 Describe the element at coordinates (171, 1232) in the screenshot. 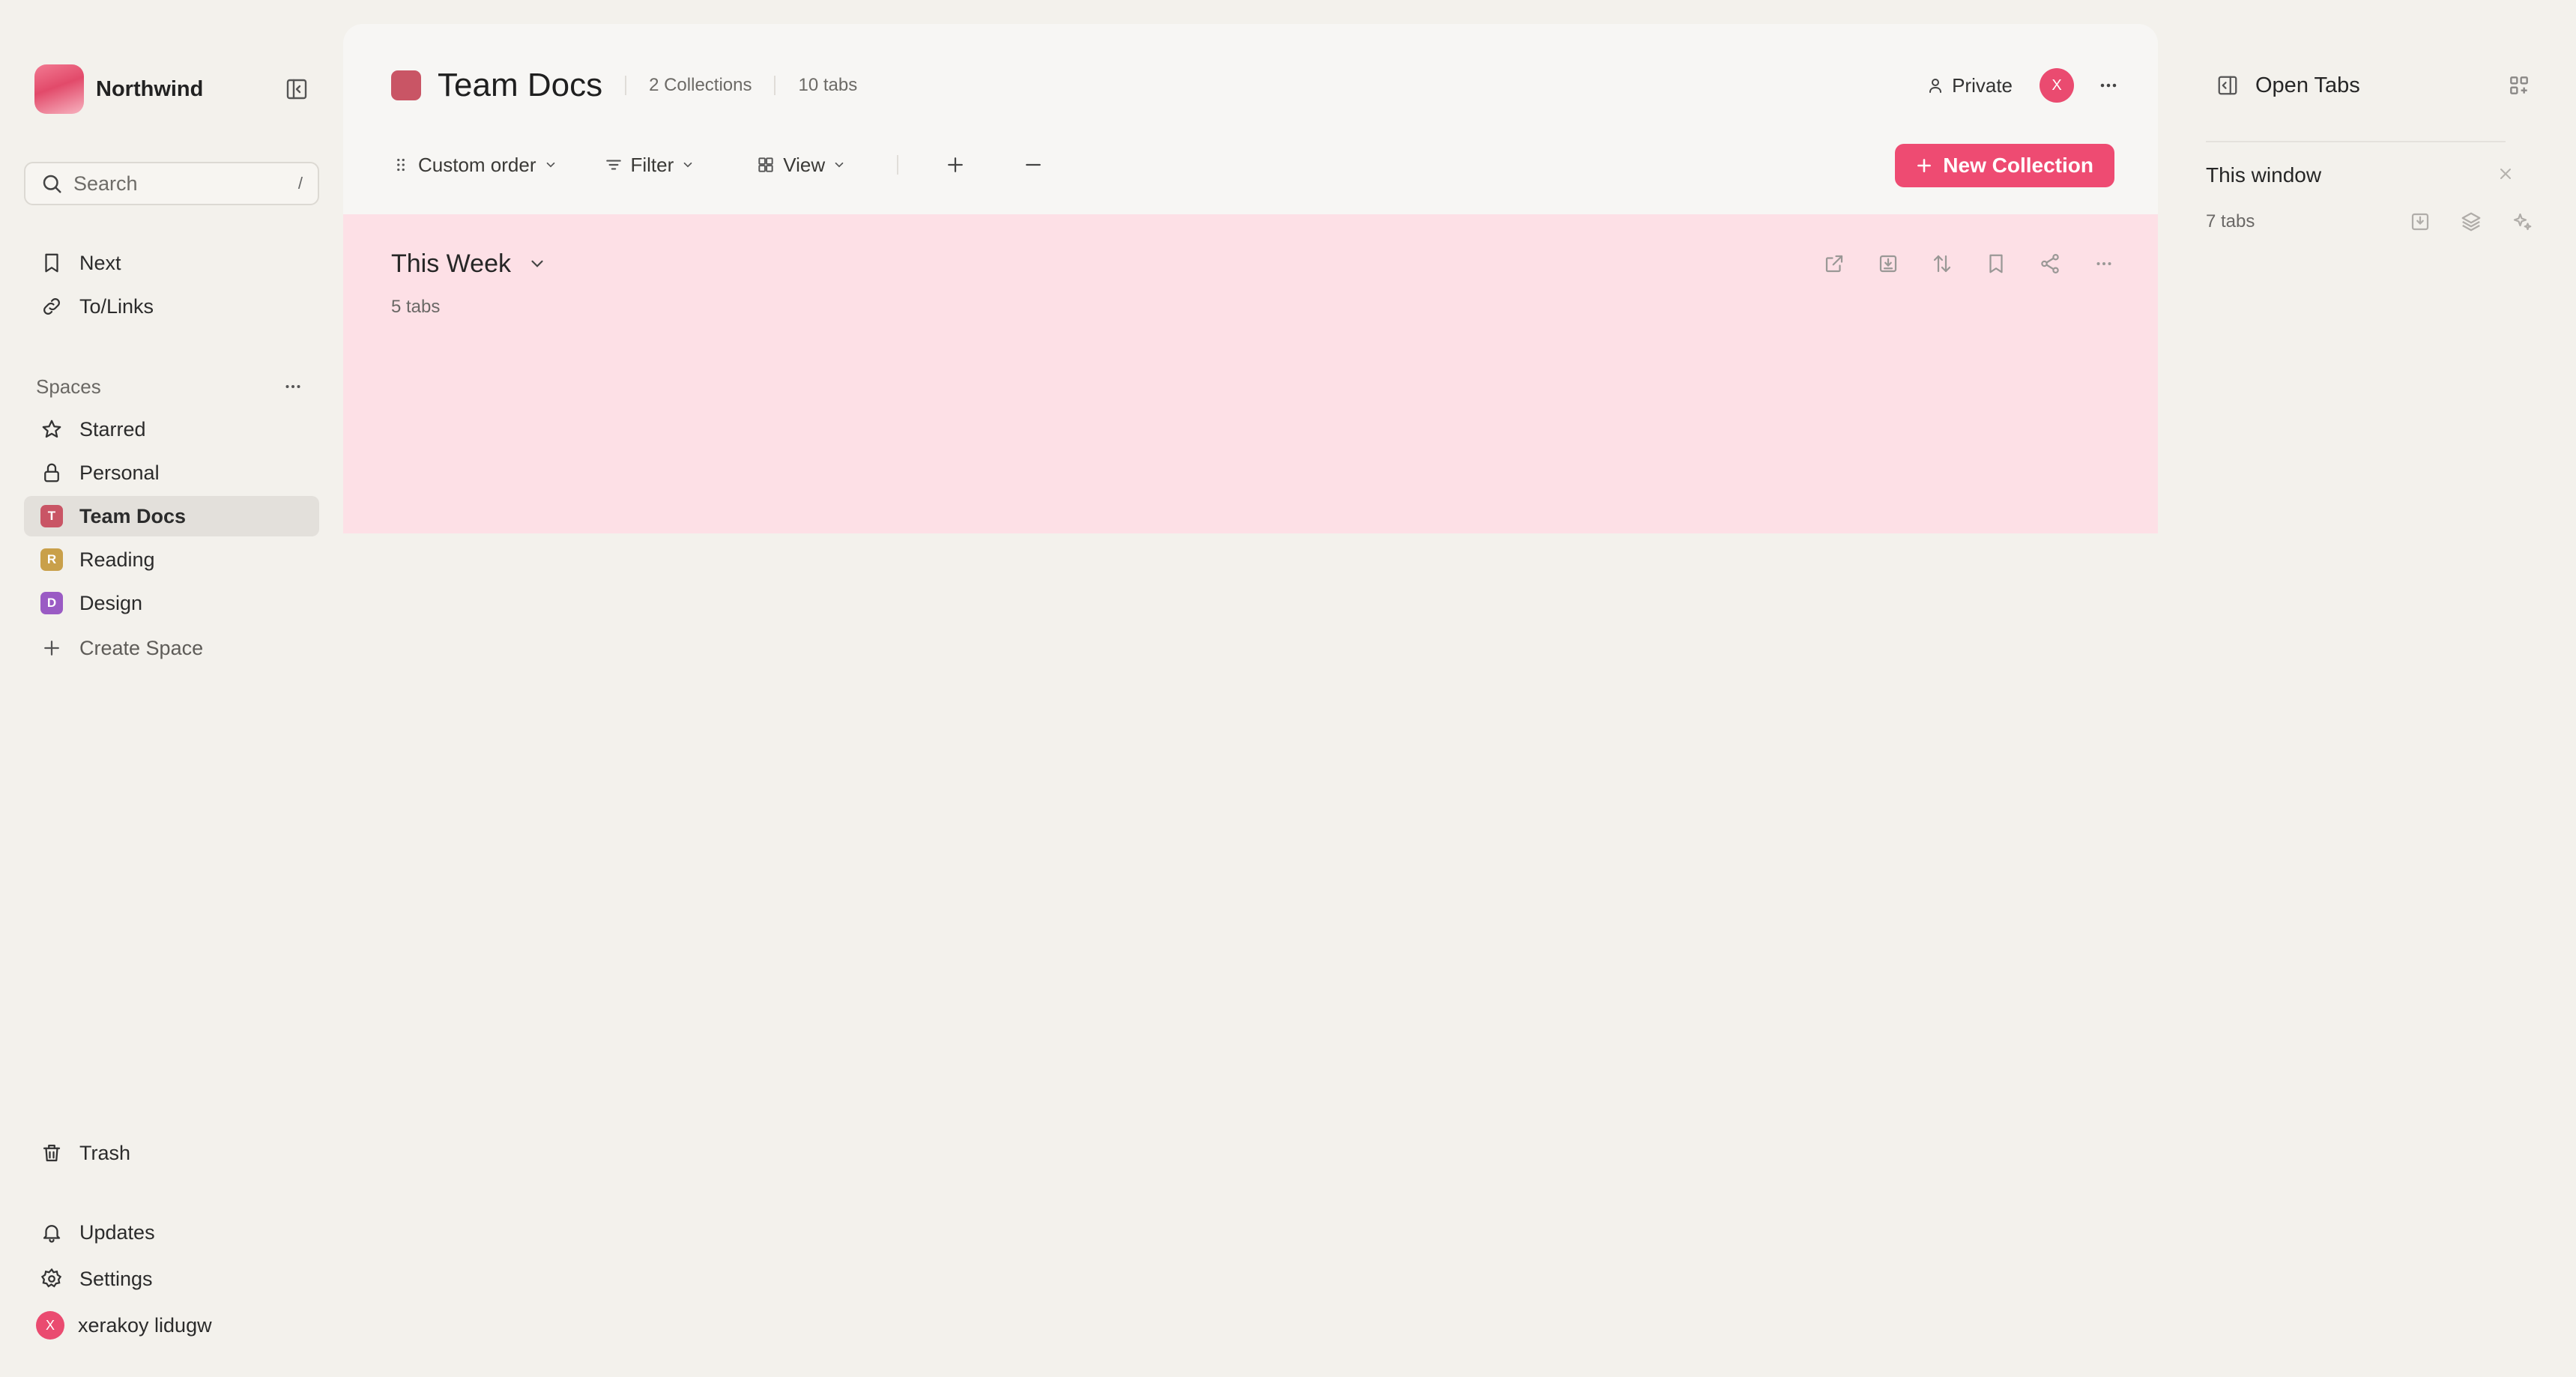

I see `sidebar-item-updates: Updates` at that location.